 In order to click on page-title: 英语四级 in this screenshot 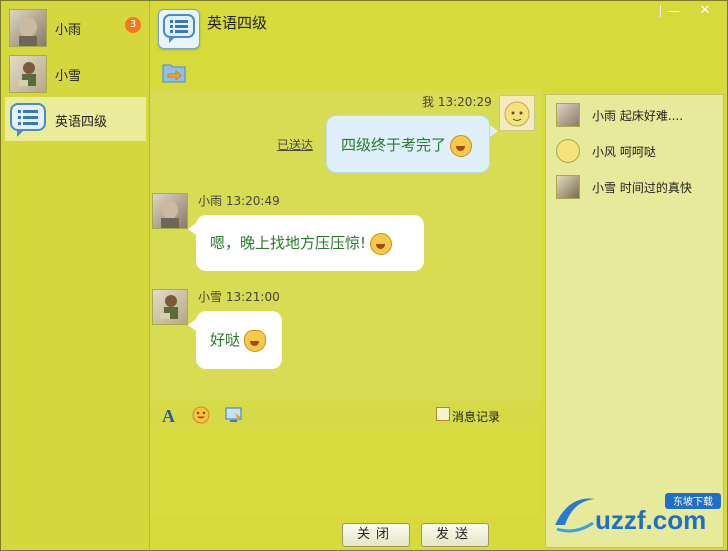, I will do `click(237, 23)`.